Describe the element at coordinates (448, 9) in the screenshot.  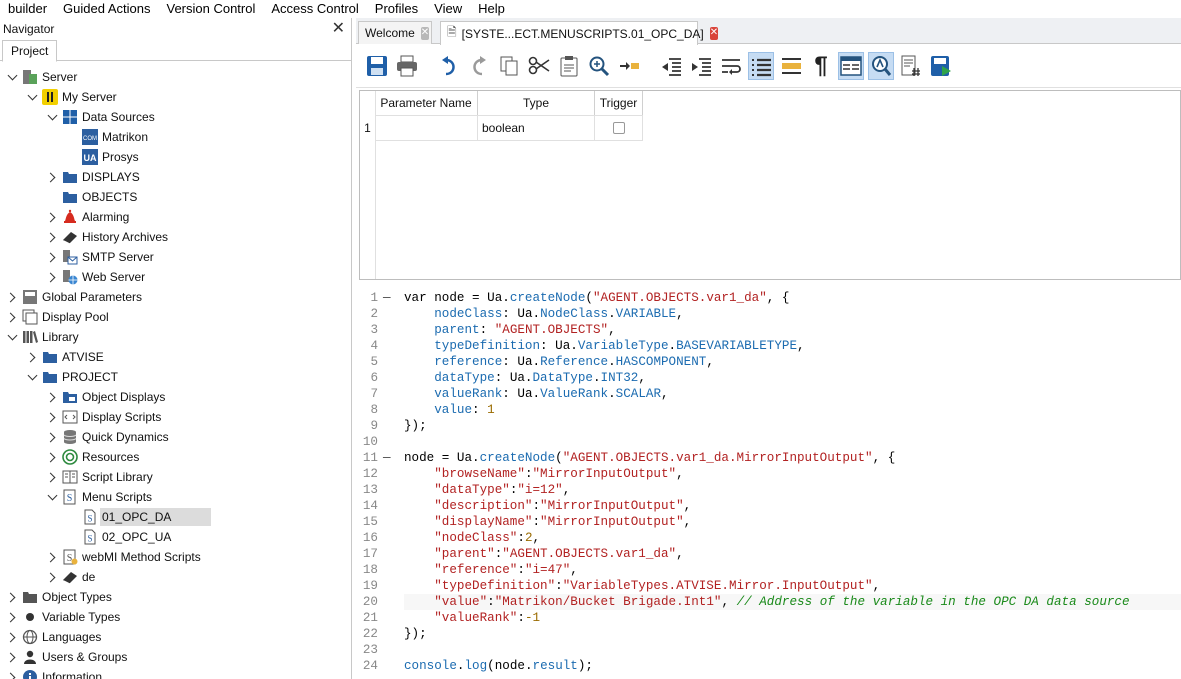
I see `menu-view: View` at that location.